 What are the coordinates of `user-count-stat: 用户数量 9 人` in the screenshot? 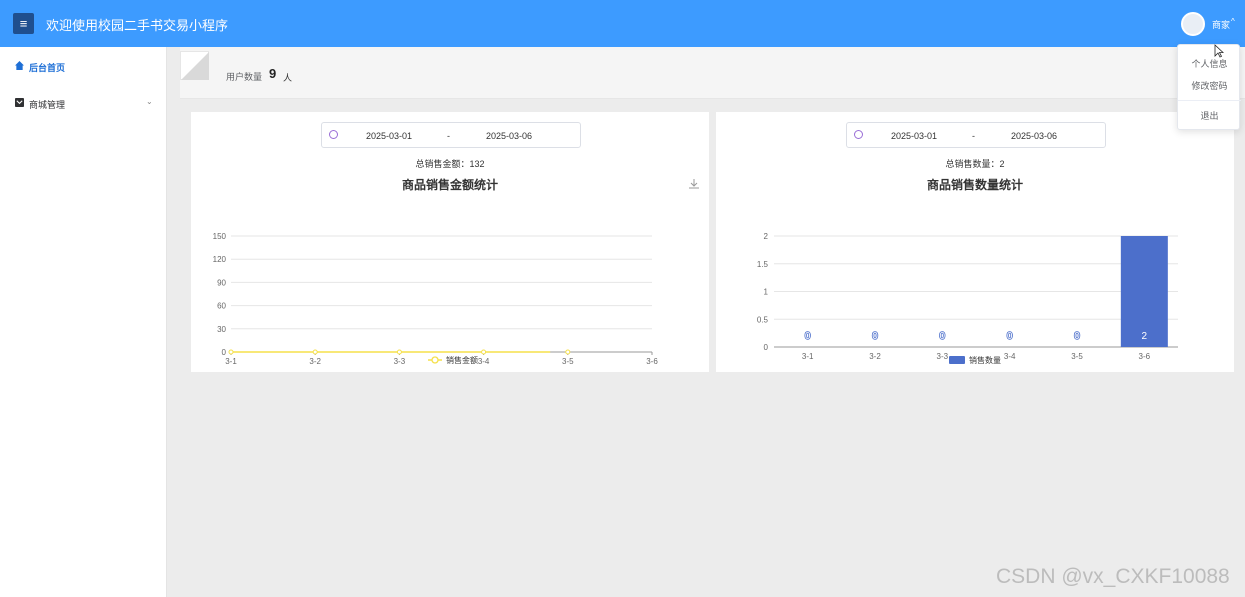 It's located at (712, 73).